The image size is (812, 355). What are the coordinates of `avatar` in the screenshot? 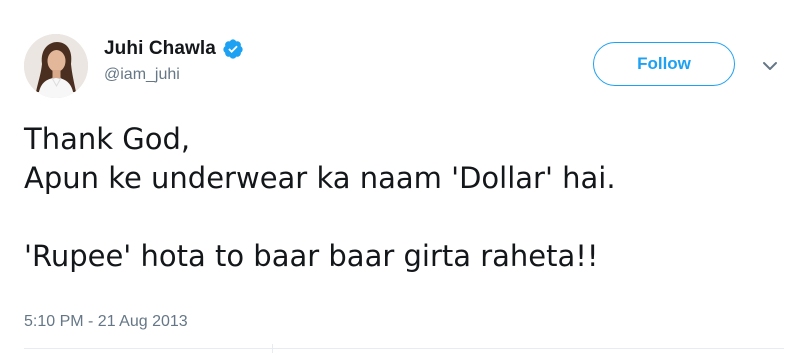 It's located at (56, 66).